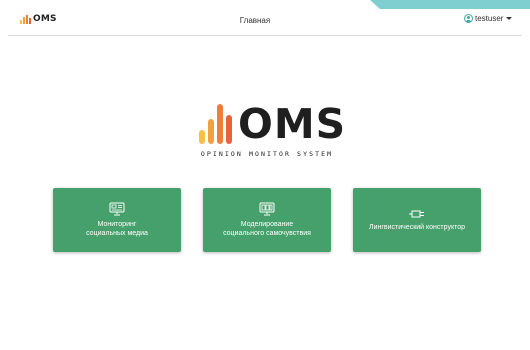  I want to click on card-label-line1: Мониторинг, so click(117, 224).